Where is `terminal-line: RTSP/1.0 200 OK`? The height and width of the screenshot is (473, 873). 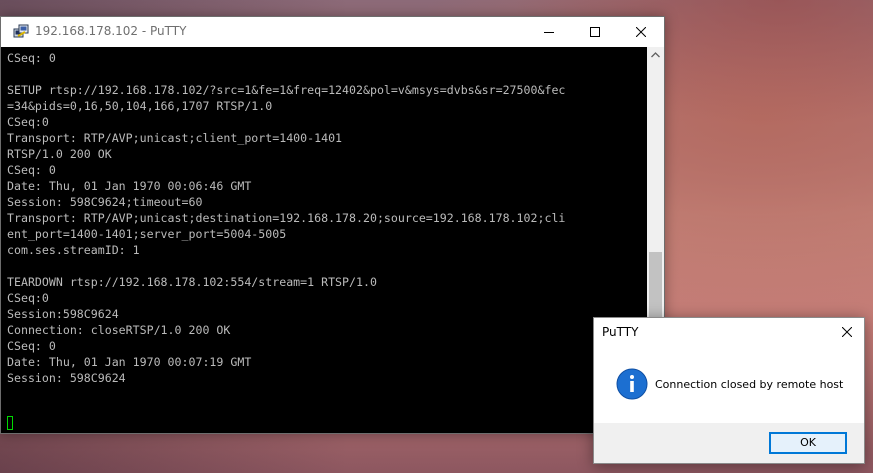 terminal-line: RTSP/1.0 200 OK is located at coordinates (59, 154).